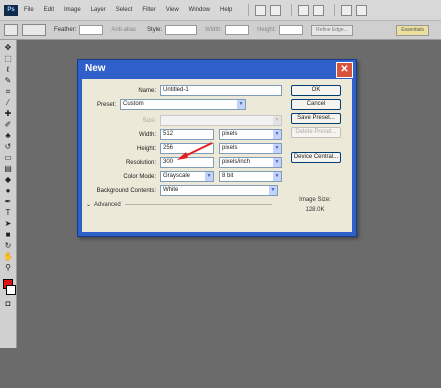 The height and width of the screenshot is (390, 441). Describe the element at coordinates (220, 368) in the screenshot. I see `status-area` at that location.